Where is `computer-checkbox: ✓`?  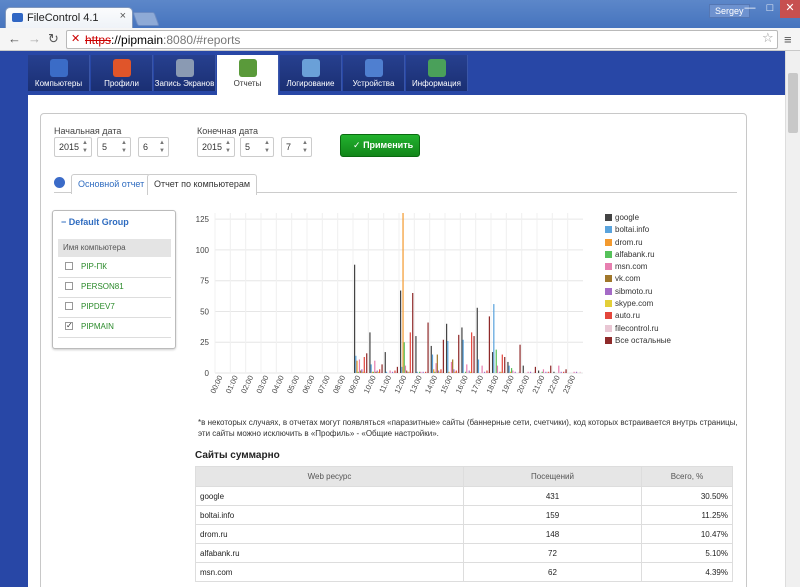 computer-checkbox: ✓ is located at coordinates (69, 326).